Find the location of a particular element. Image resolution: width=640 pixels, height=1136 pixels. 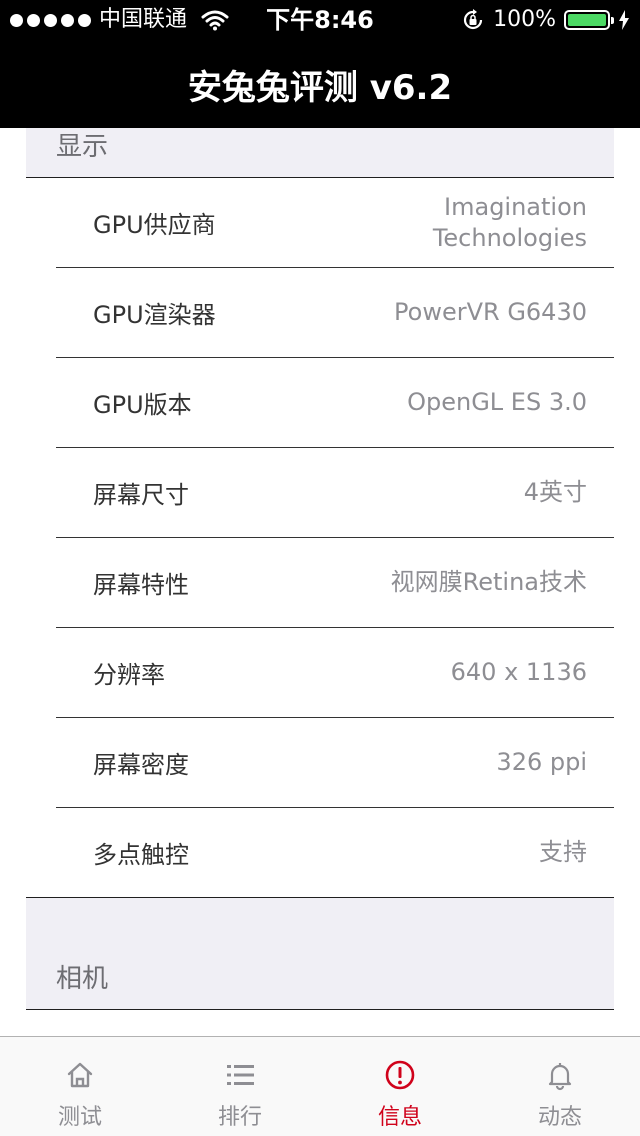

row-key: 屏幕尺寸 is located at coordinates (141, 495).